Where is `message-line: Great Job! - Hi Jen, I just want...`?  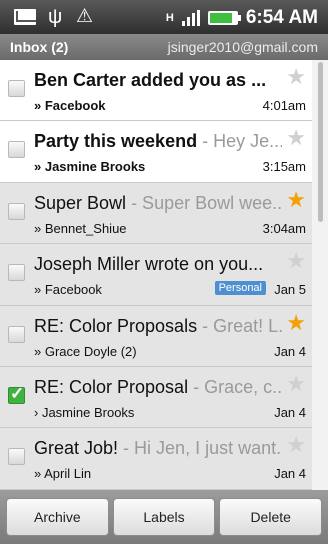 message-line: Great Job! - Hi Jen, I just want... is located at coordinates (158, 448).